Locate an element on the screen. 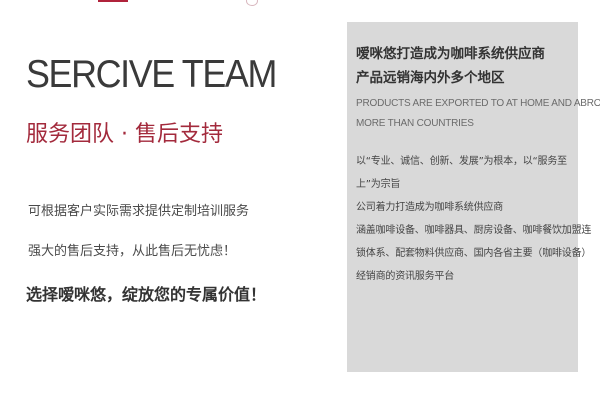 This screenshot has height=400, width=600. panel-line: 公司着力打造成为咖啡系统供应商 is located at coordinates (429, 207).